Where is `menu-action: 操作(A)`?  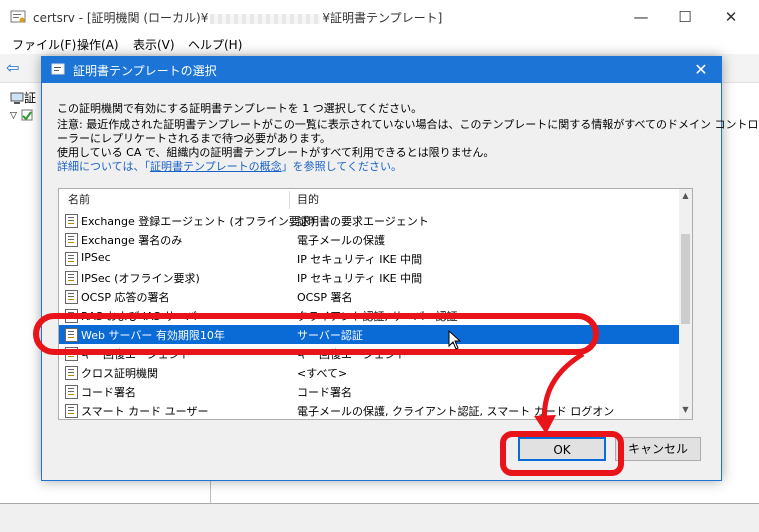
menu-action: 操作(A) is located at coordinates (98, 44).